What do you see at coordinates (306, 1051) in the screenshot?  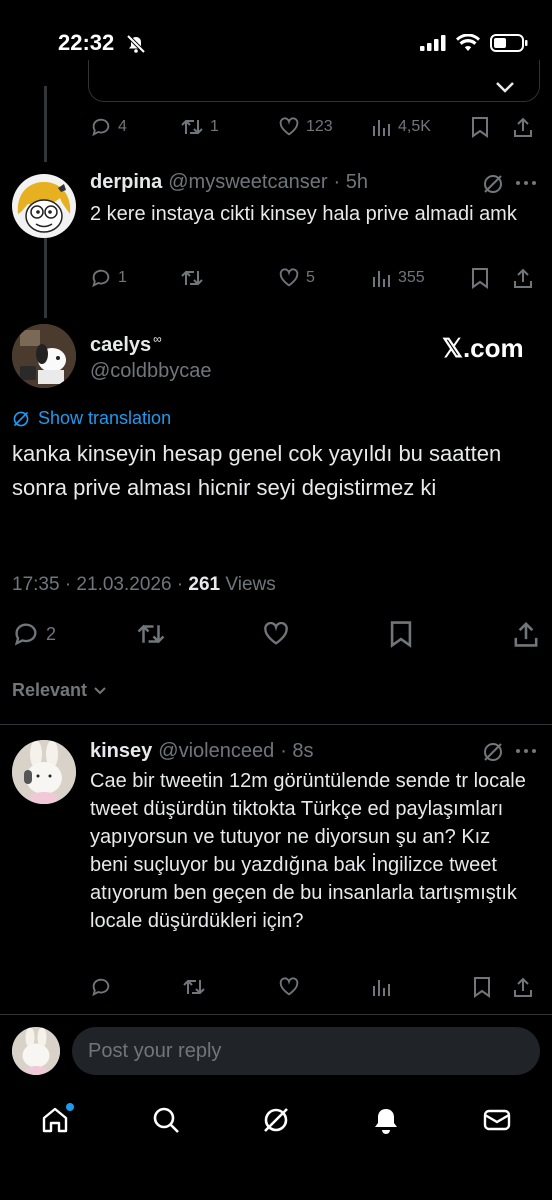 I see `reply-input: Post your reply` at bounding box center [306, 1051].